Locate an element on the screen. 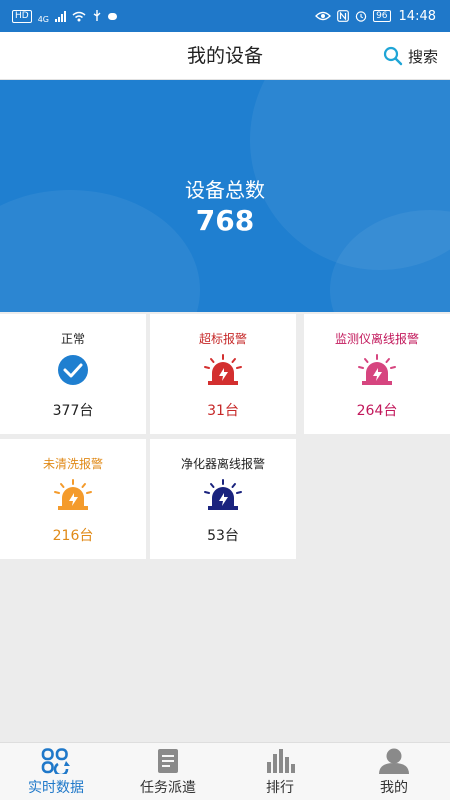 Image resolution: width=450 pixels, height=800 pixels. card-count: 216台 is located at coordinates (73, 536).